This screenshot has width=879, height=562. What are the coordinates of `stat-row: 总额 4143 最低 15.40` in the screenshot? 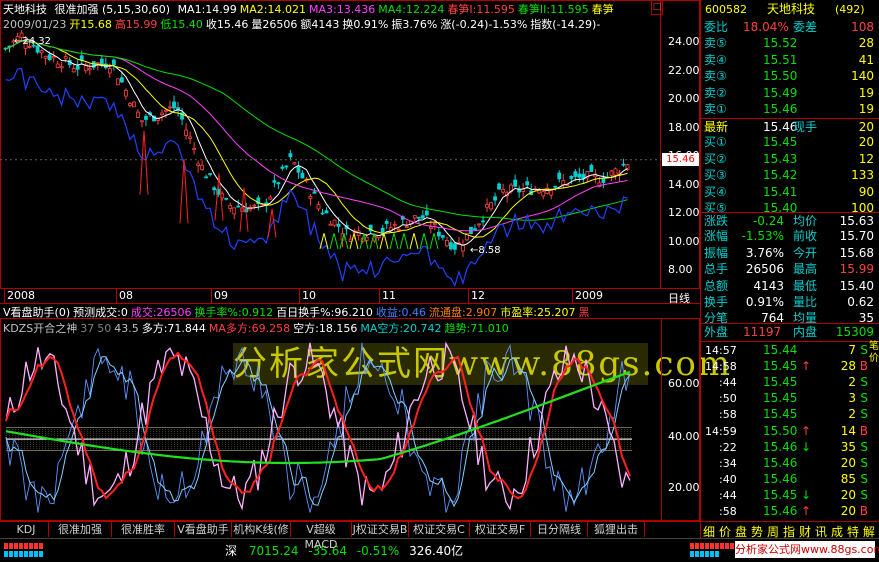 It's located at (790, 286).